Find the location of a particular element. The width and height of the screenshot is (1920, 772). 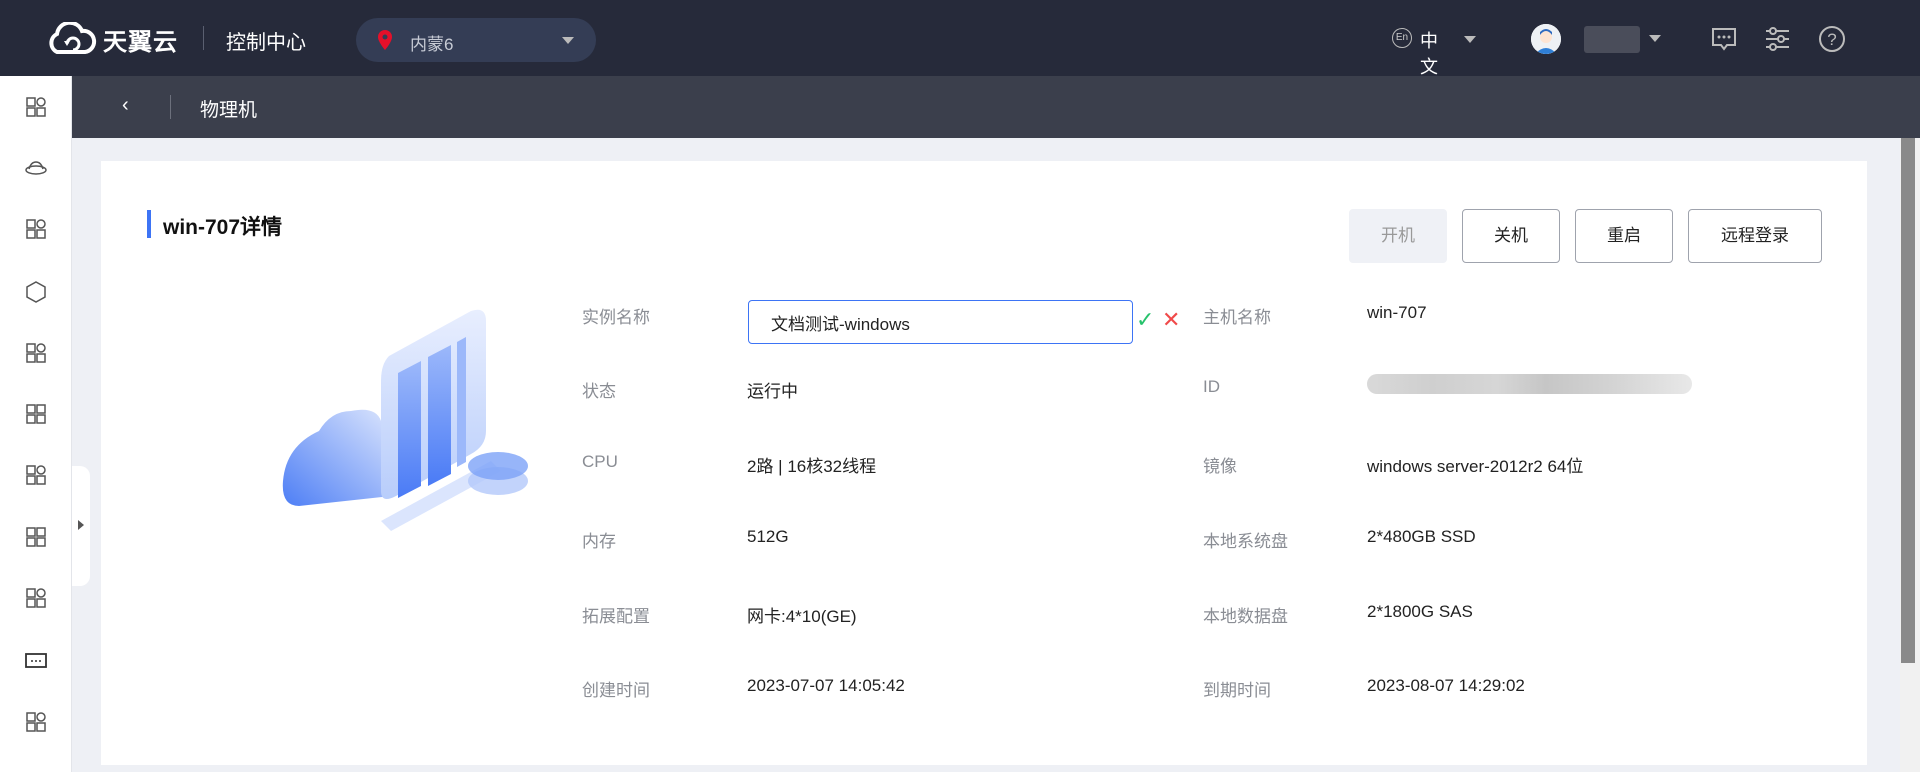

hexagon-layers-icon is located at coordinates (36, 292).